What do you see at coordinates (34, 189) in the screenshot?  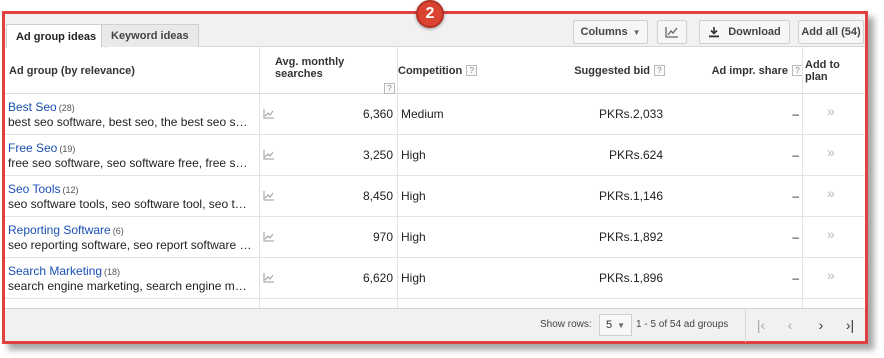 I see `ad-group-link: Seo Tools` at bounding box center [34, 189].